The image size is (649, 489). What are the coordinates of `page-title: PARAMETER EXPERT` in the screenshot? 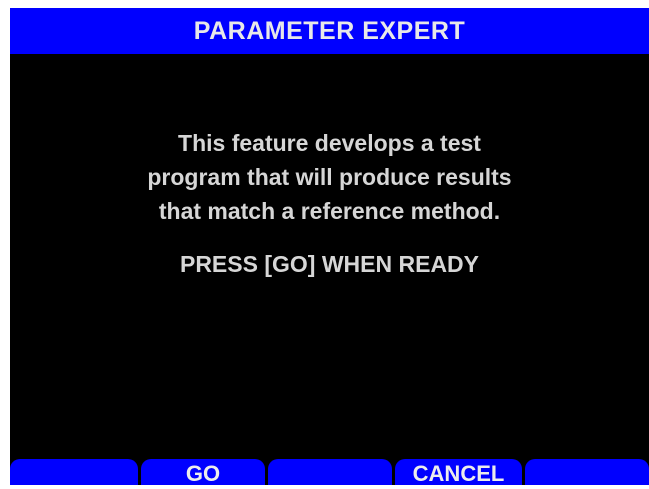 It's located at (329, 31).